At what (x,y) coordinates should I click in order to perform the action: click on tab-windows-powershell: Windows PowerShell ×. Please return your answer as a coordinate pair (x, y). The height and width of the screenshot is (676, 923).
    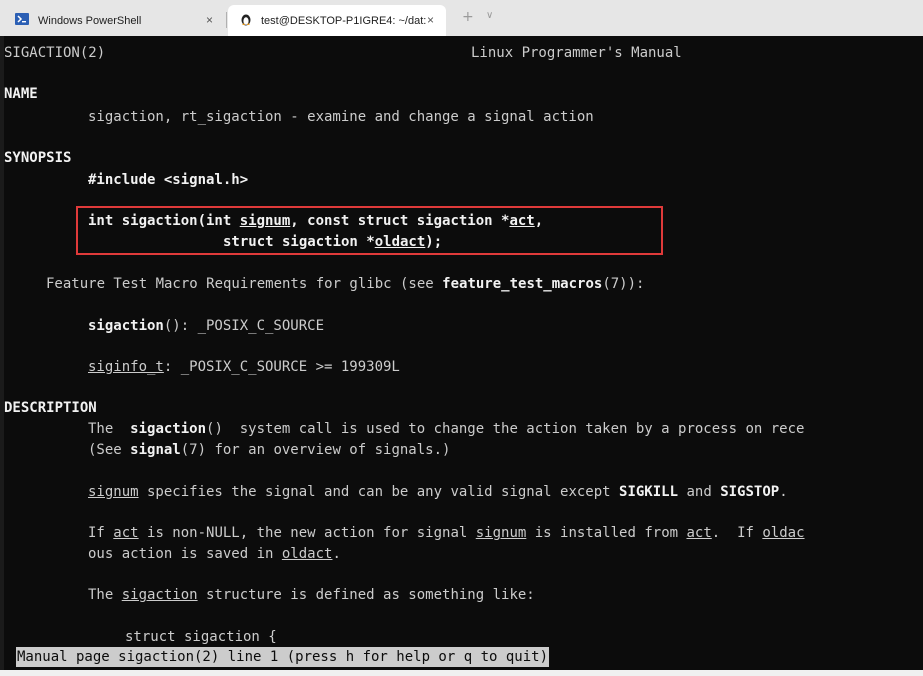
    Looking at the image, I should click on (115, 20).